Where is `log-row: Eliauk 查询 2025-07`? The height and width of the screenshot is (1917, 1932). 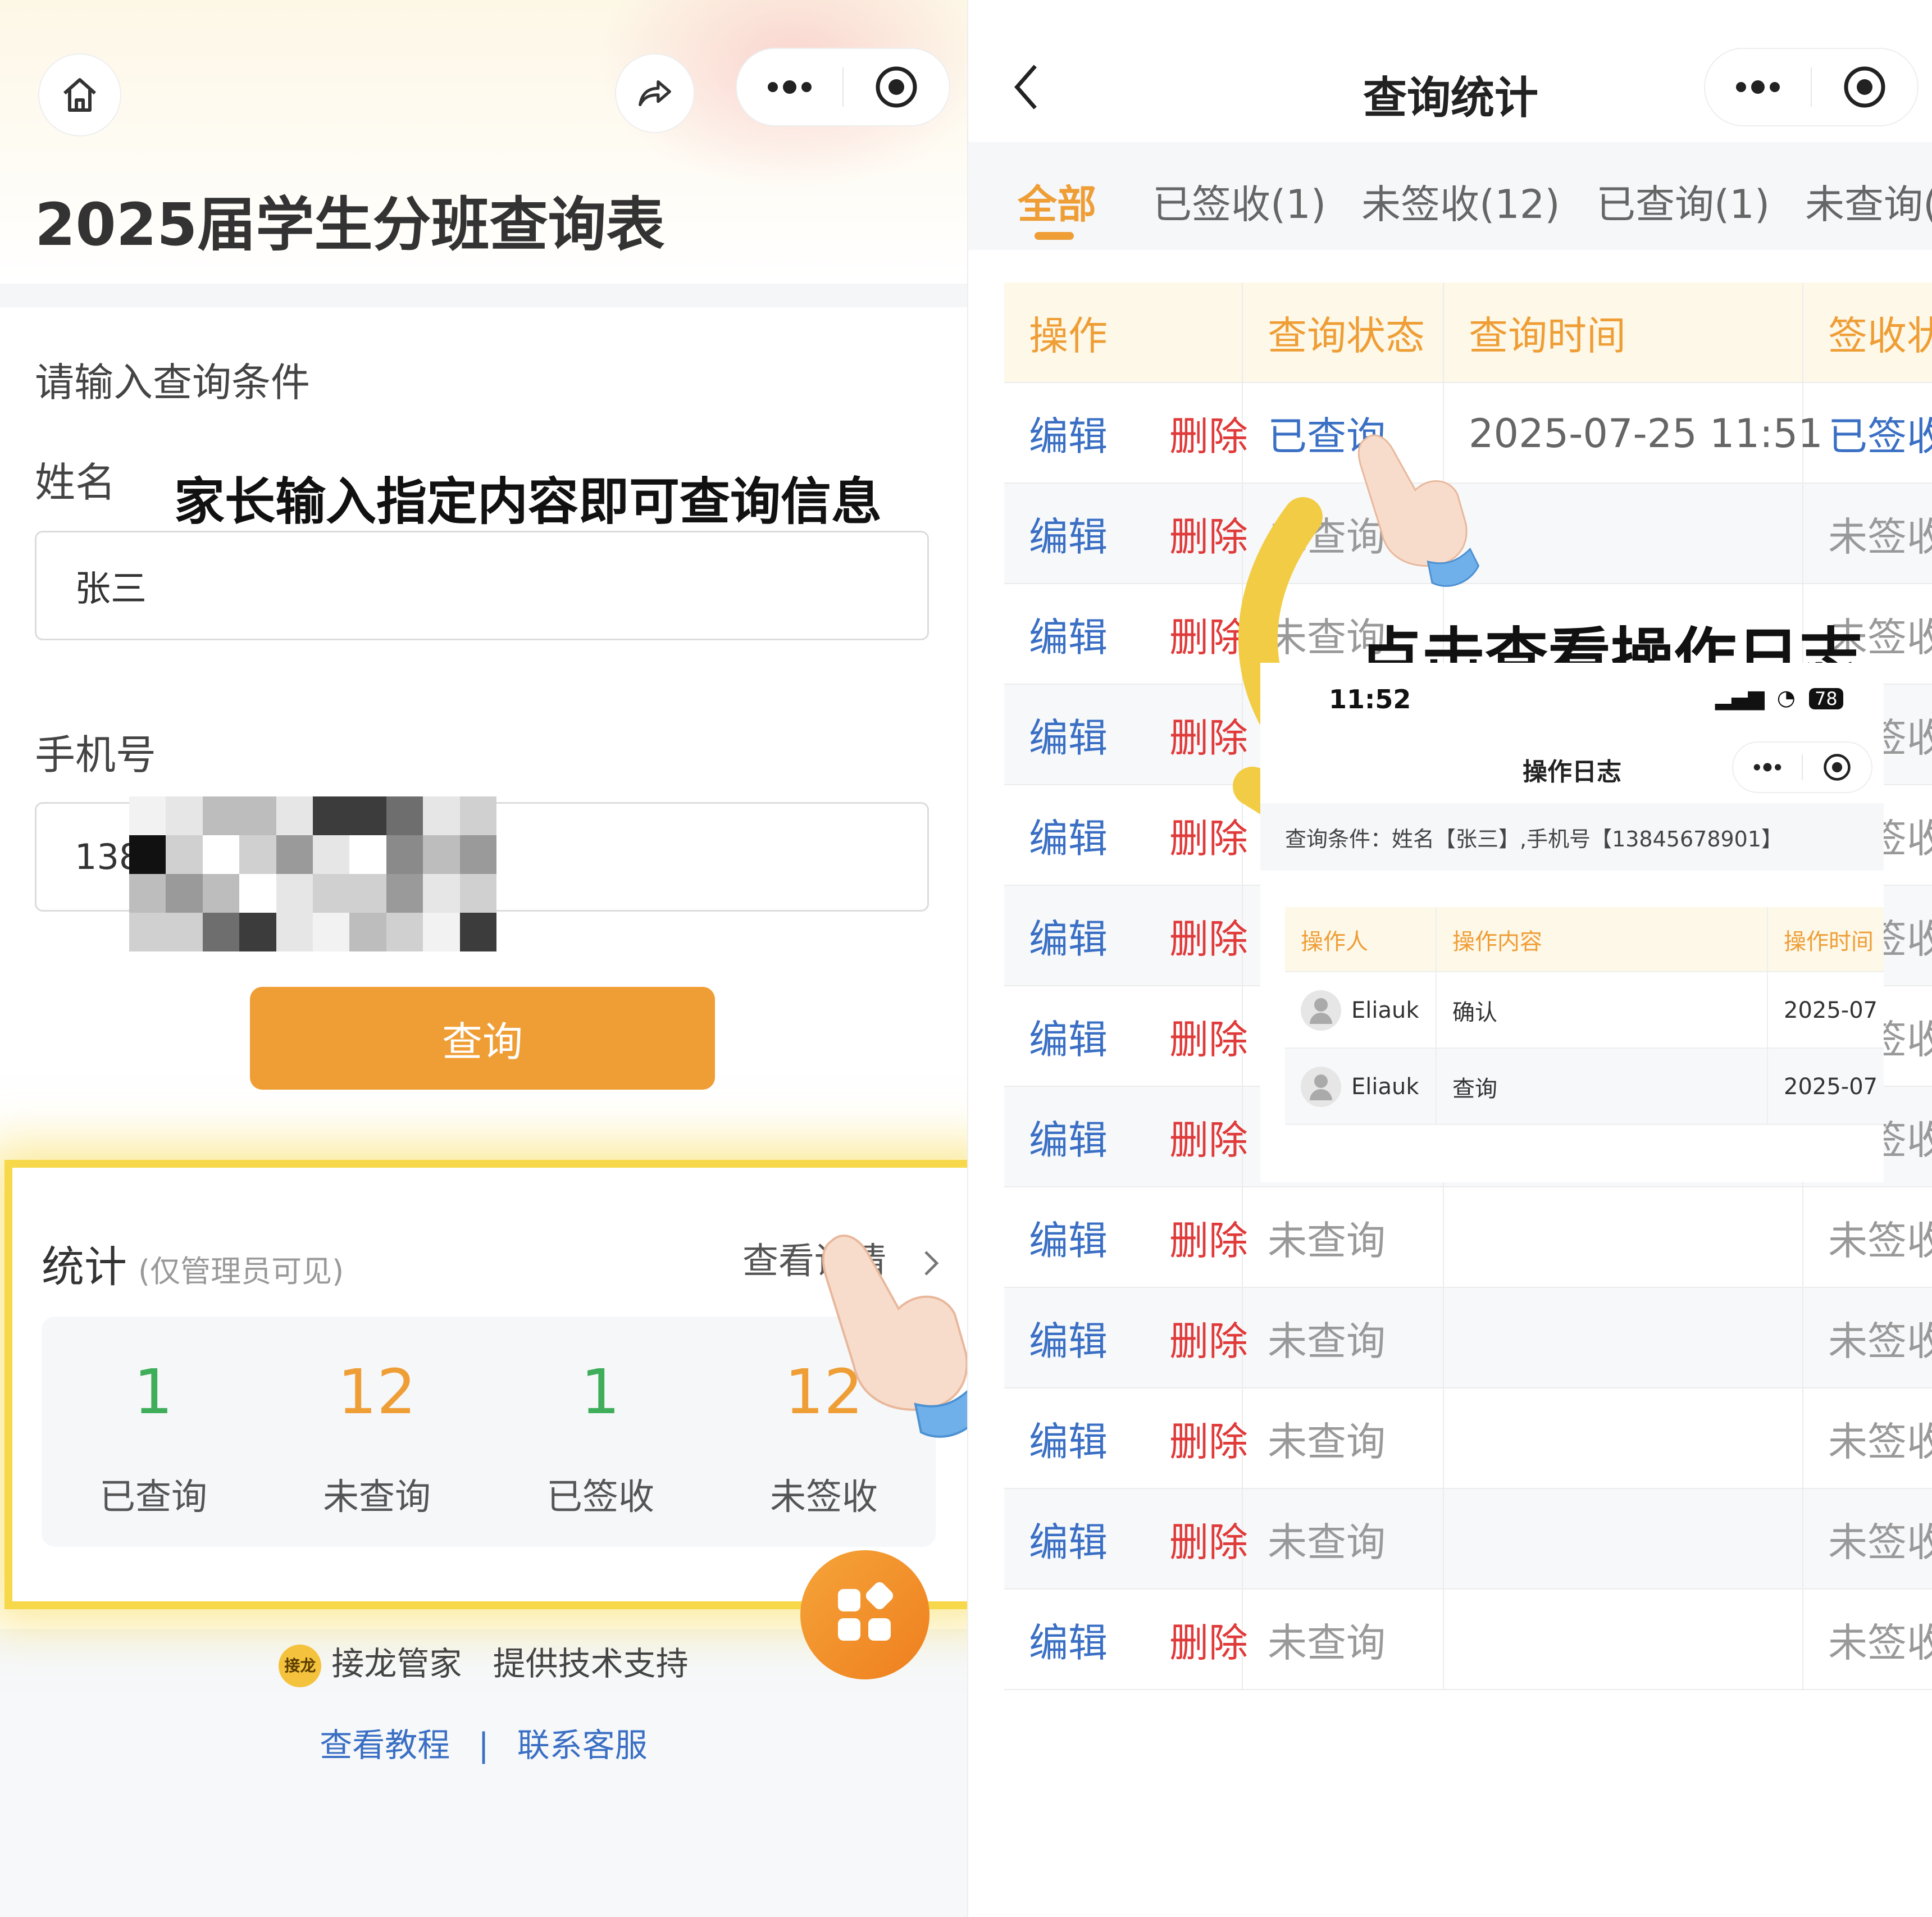
log-row: Eliauk 查询 2025-07 is located at coordinates (1584, 1087).